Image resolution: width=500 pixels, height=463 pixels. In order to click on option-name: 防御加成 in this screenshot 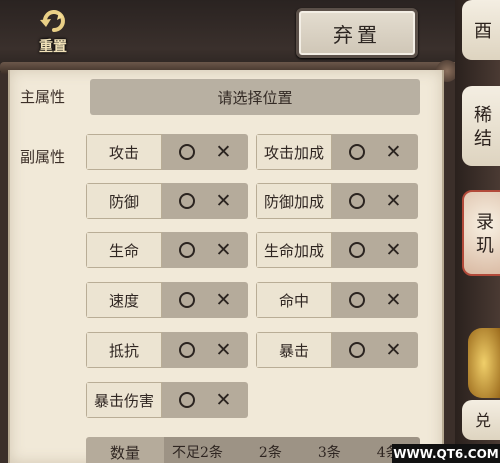, I will do `click(294, 201)`.